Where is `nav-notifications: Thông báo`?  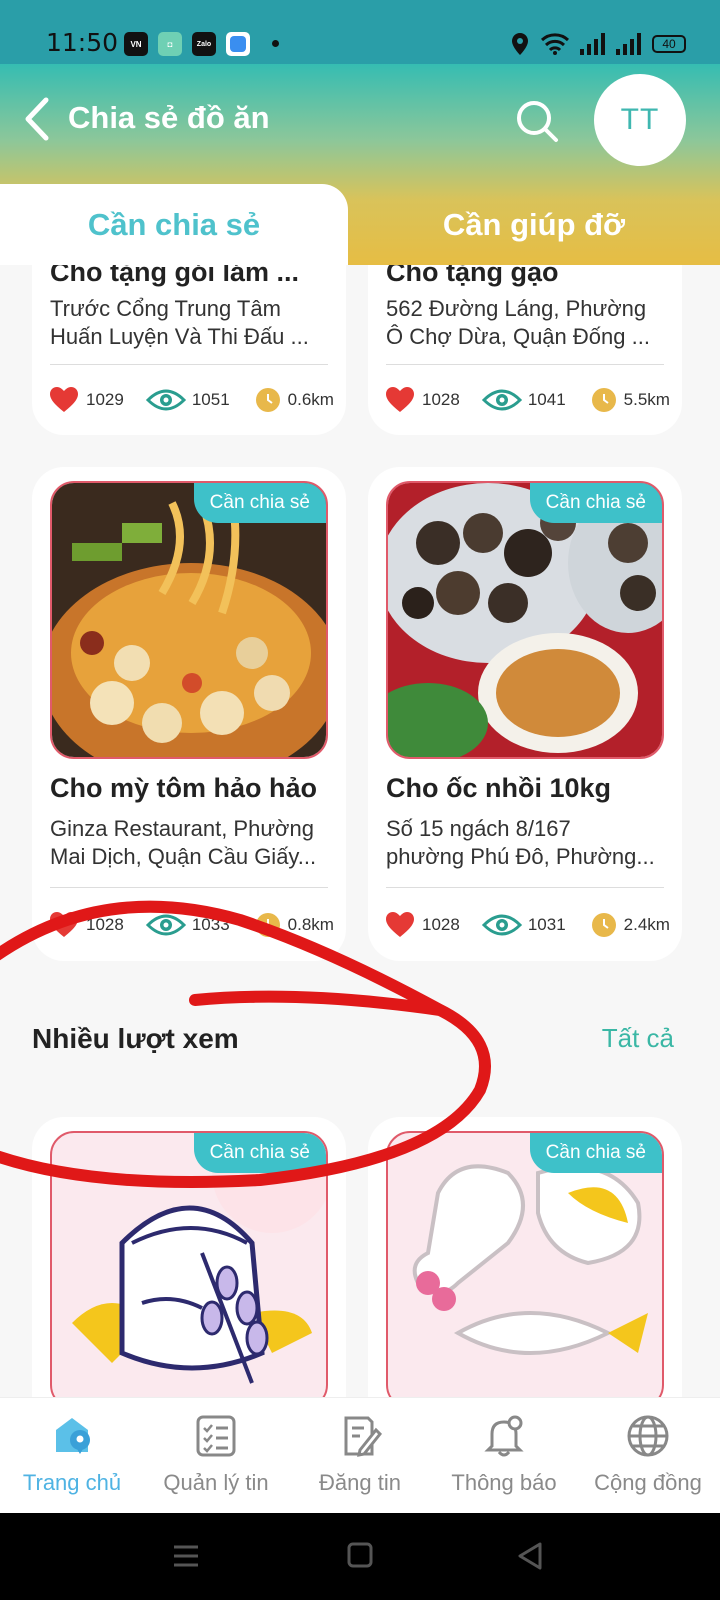 nav-notifications: Thông báo is located at coordinates (504, 1456).